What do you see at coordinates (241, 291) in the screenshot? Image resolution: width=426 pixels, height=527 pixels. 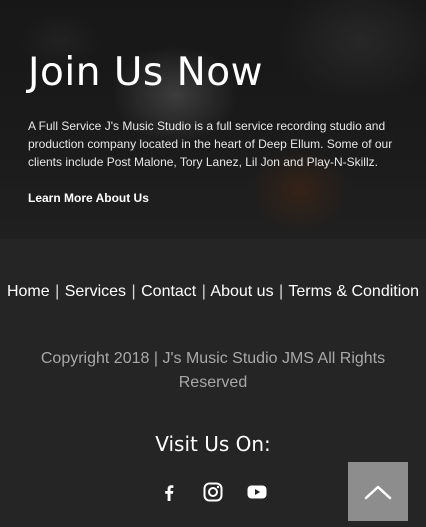 I see `footer-link-about: About us` at bounding box center [241, 291].